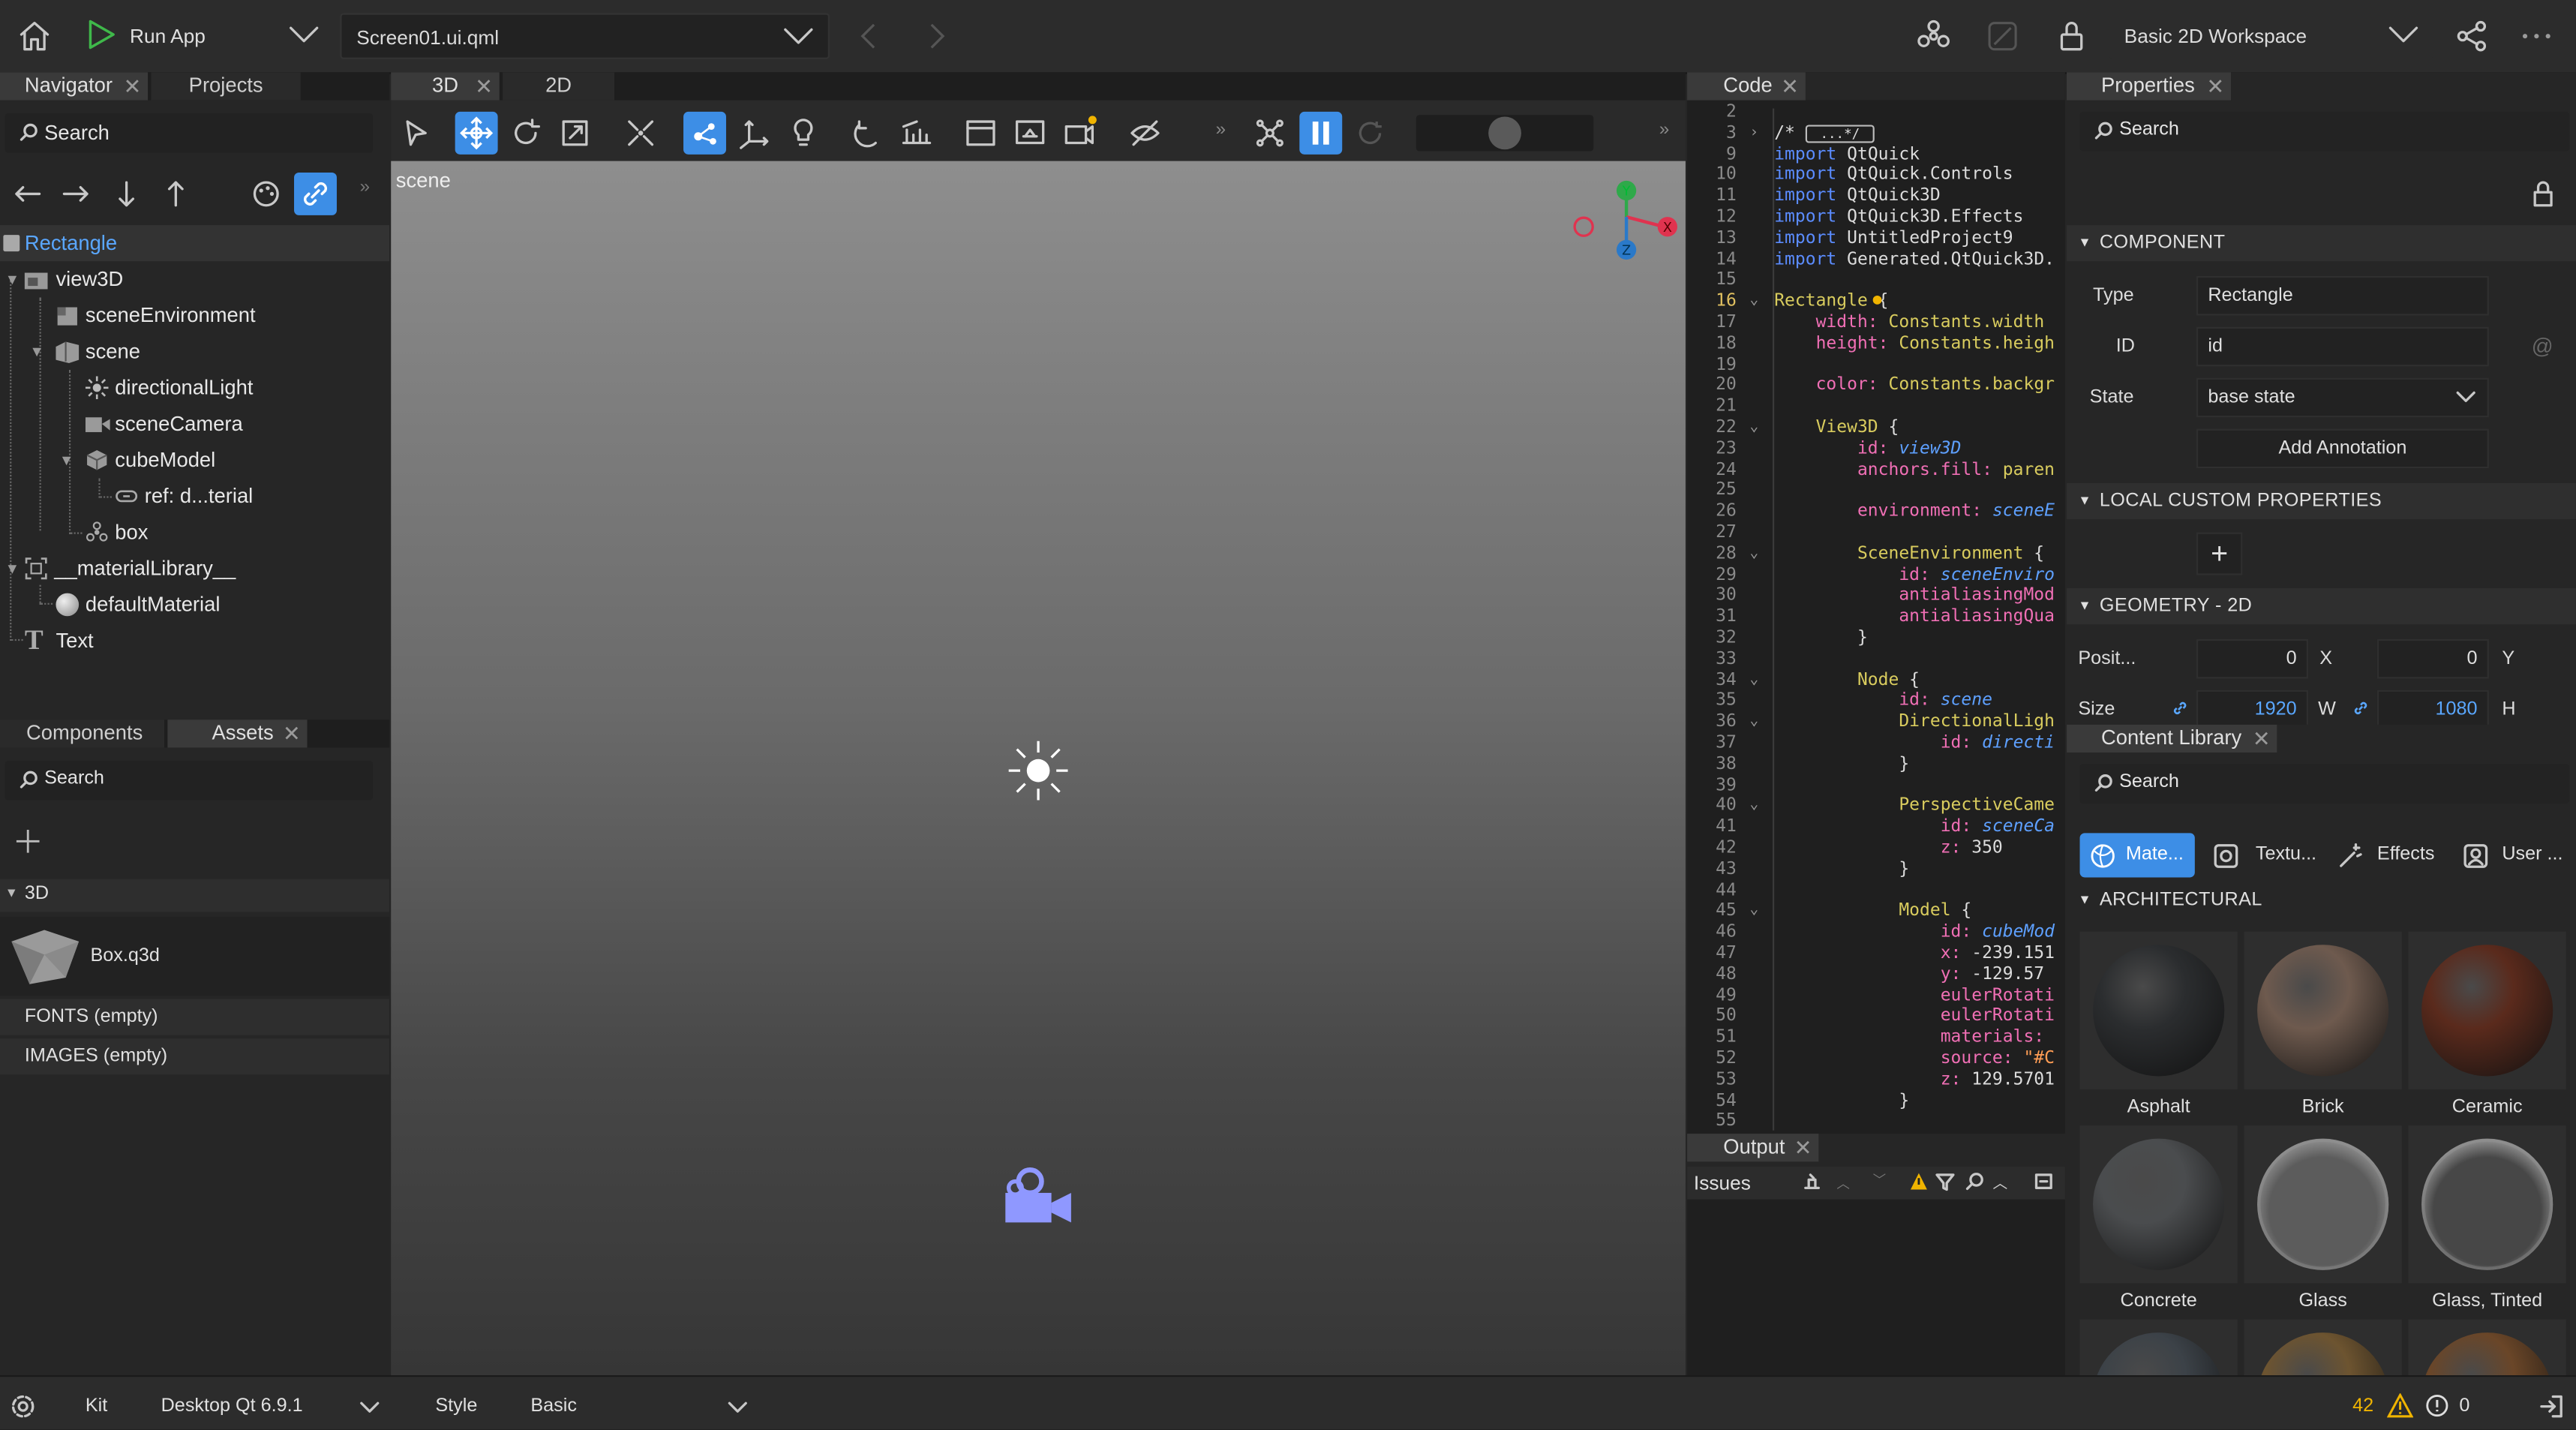 The width and height of the screenshot is (2576, 1430). I want to click on camera-toggle-button, so click(1079, 133).